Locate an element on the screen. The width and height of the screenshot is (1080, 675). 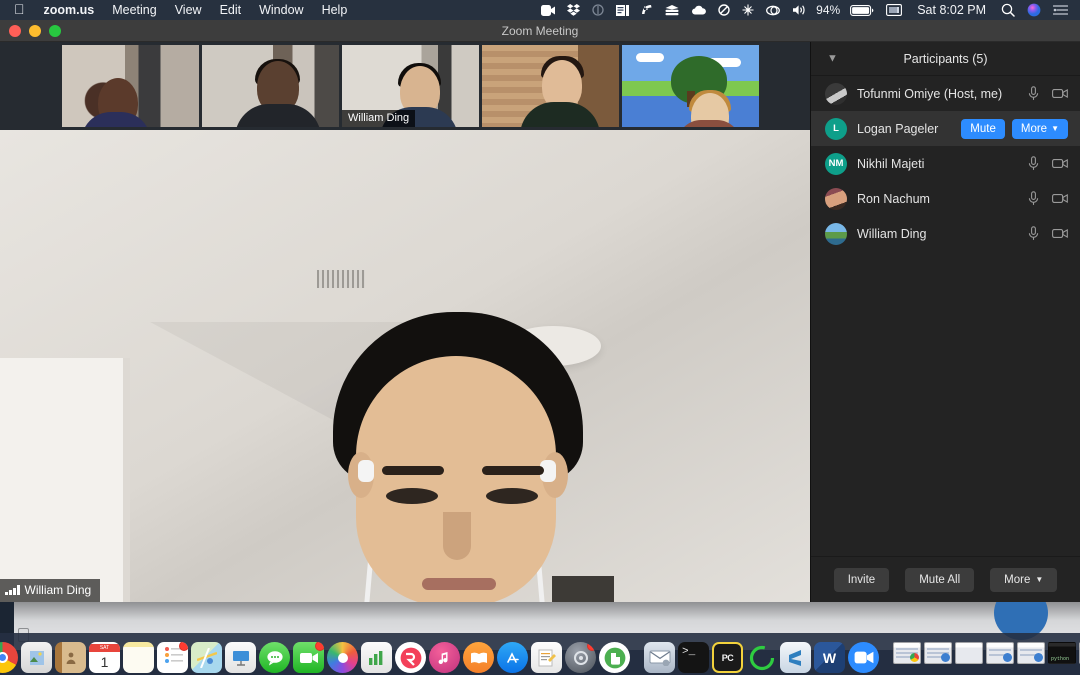
more-button-label: More is located at coordinates (1034, 128).